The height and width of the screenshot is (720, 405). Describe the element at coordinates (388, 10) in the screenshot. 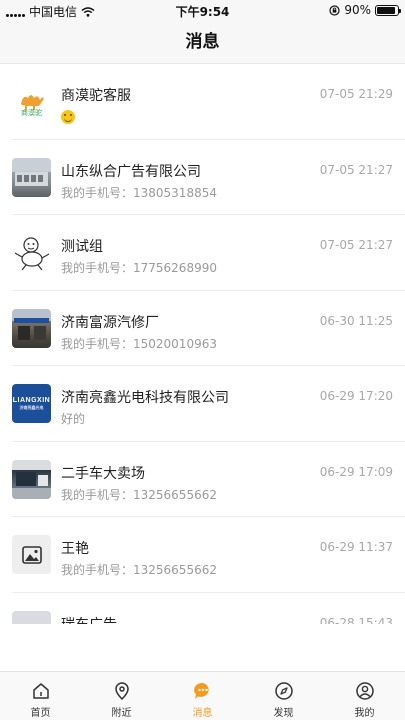

I see `battery-icon` at that location.